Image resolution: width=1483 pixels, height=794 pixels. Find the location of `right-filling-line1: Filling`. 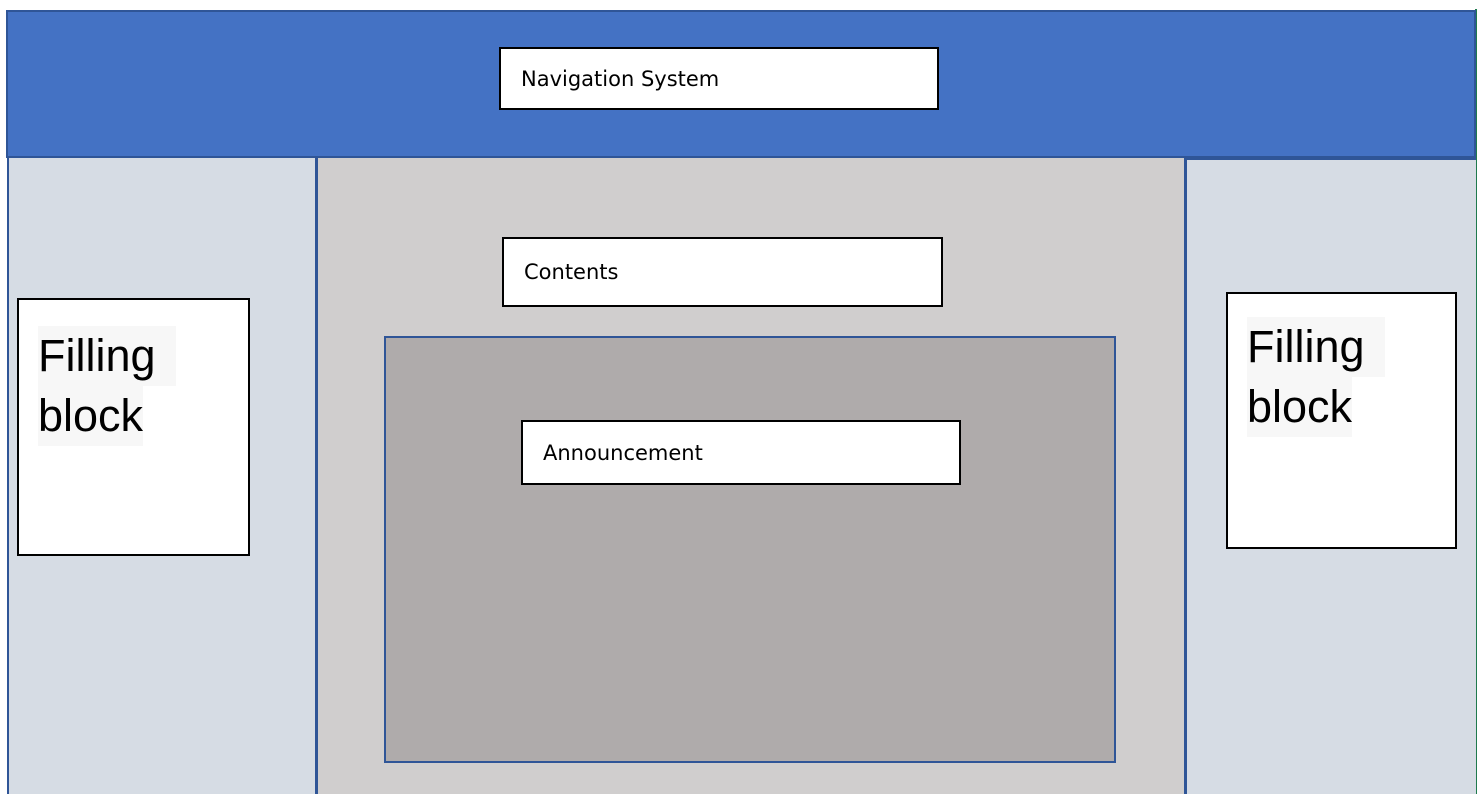

right-filling-line1: Filling is located at coordinates (1316, 347).